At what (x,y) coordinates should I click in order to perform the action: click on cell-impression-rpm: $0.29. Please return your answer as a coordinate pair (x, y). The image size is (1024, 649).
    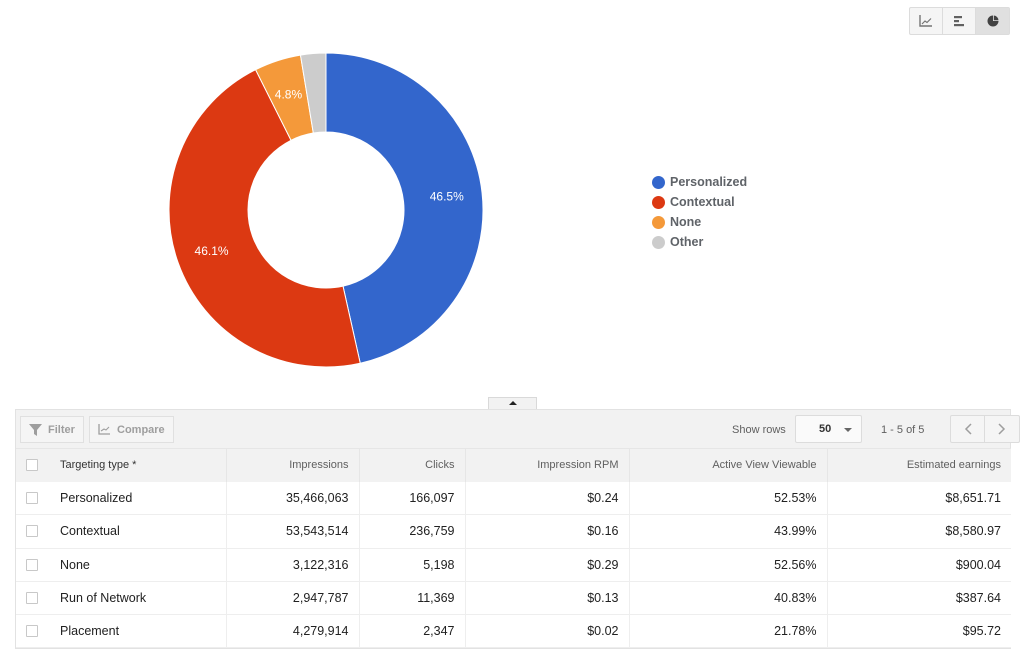
    Looking at the image, I should click on (547, 565).